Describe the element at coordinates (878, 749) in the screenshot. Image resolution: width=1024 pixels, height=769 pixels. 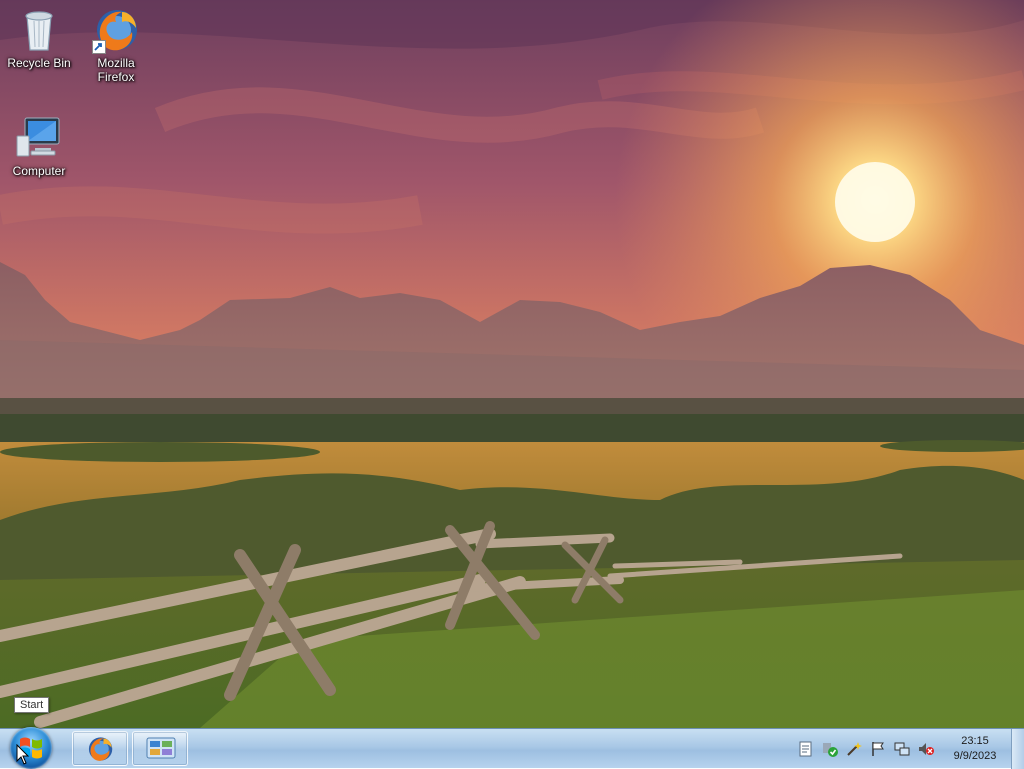
I see `flag-icon` at that location.